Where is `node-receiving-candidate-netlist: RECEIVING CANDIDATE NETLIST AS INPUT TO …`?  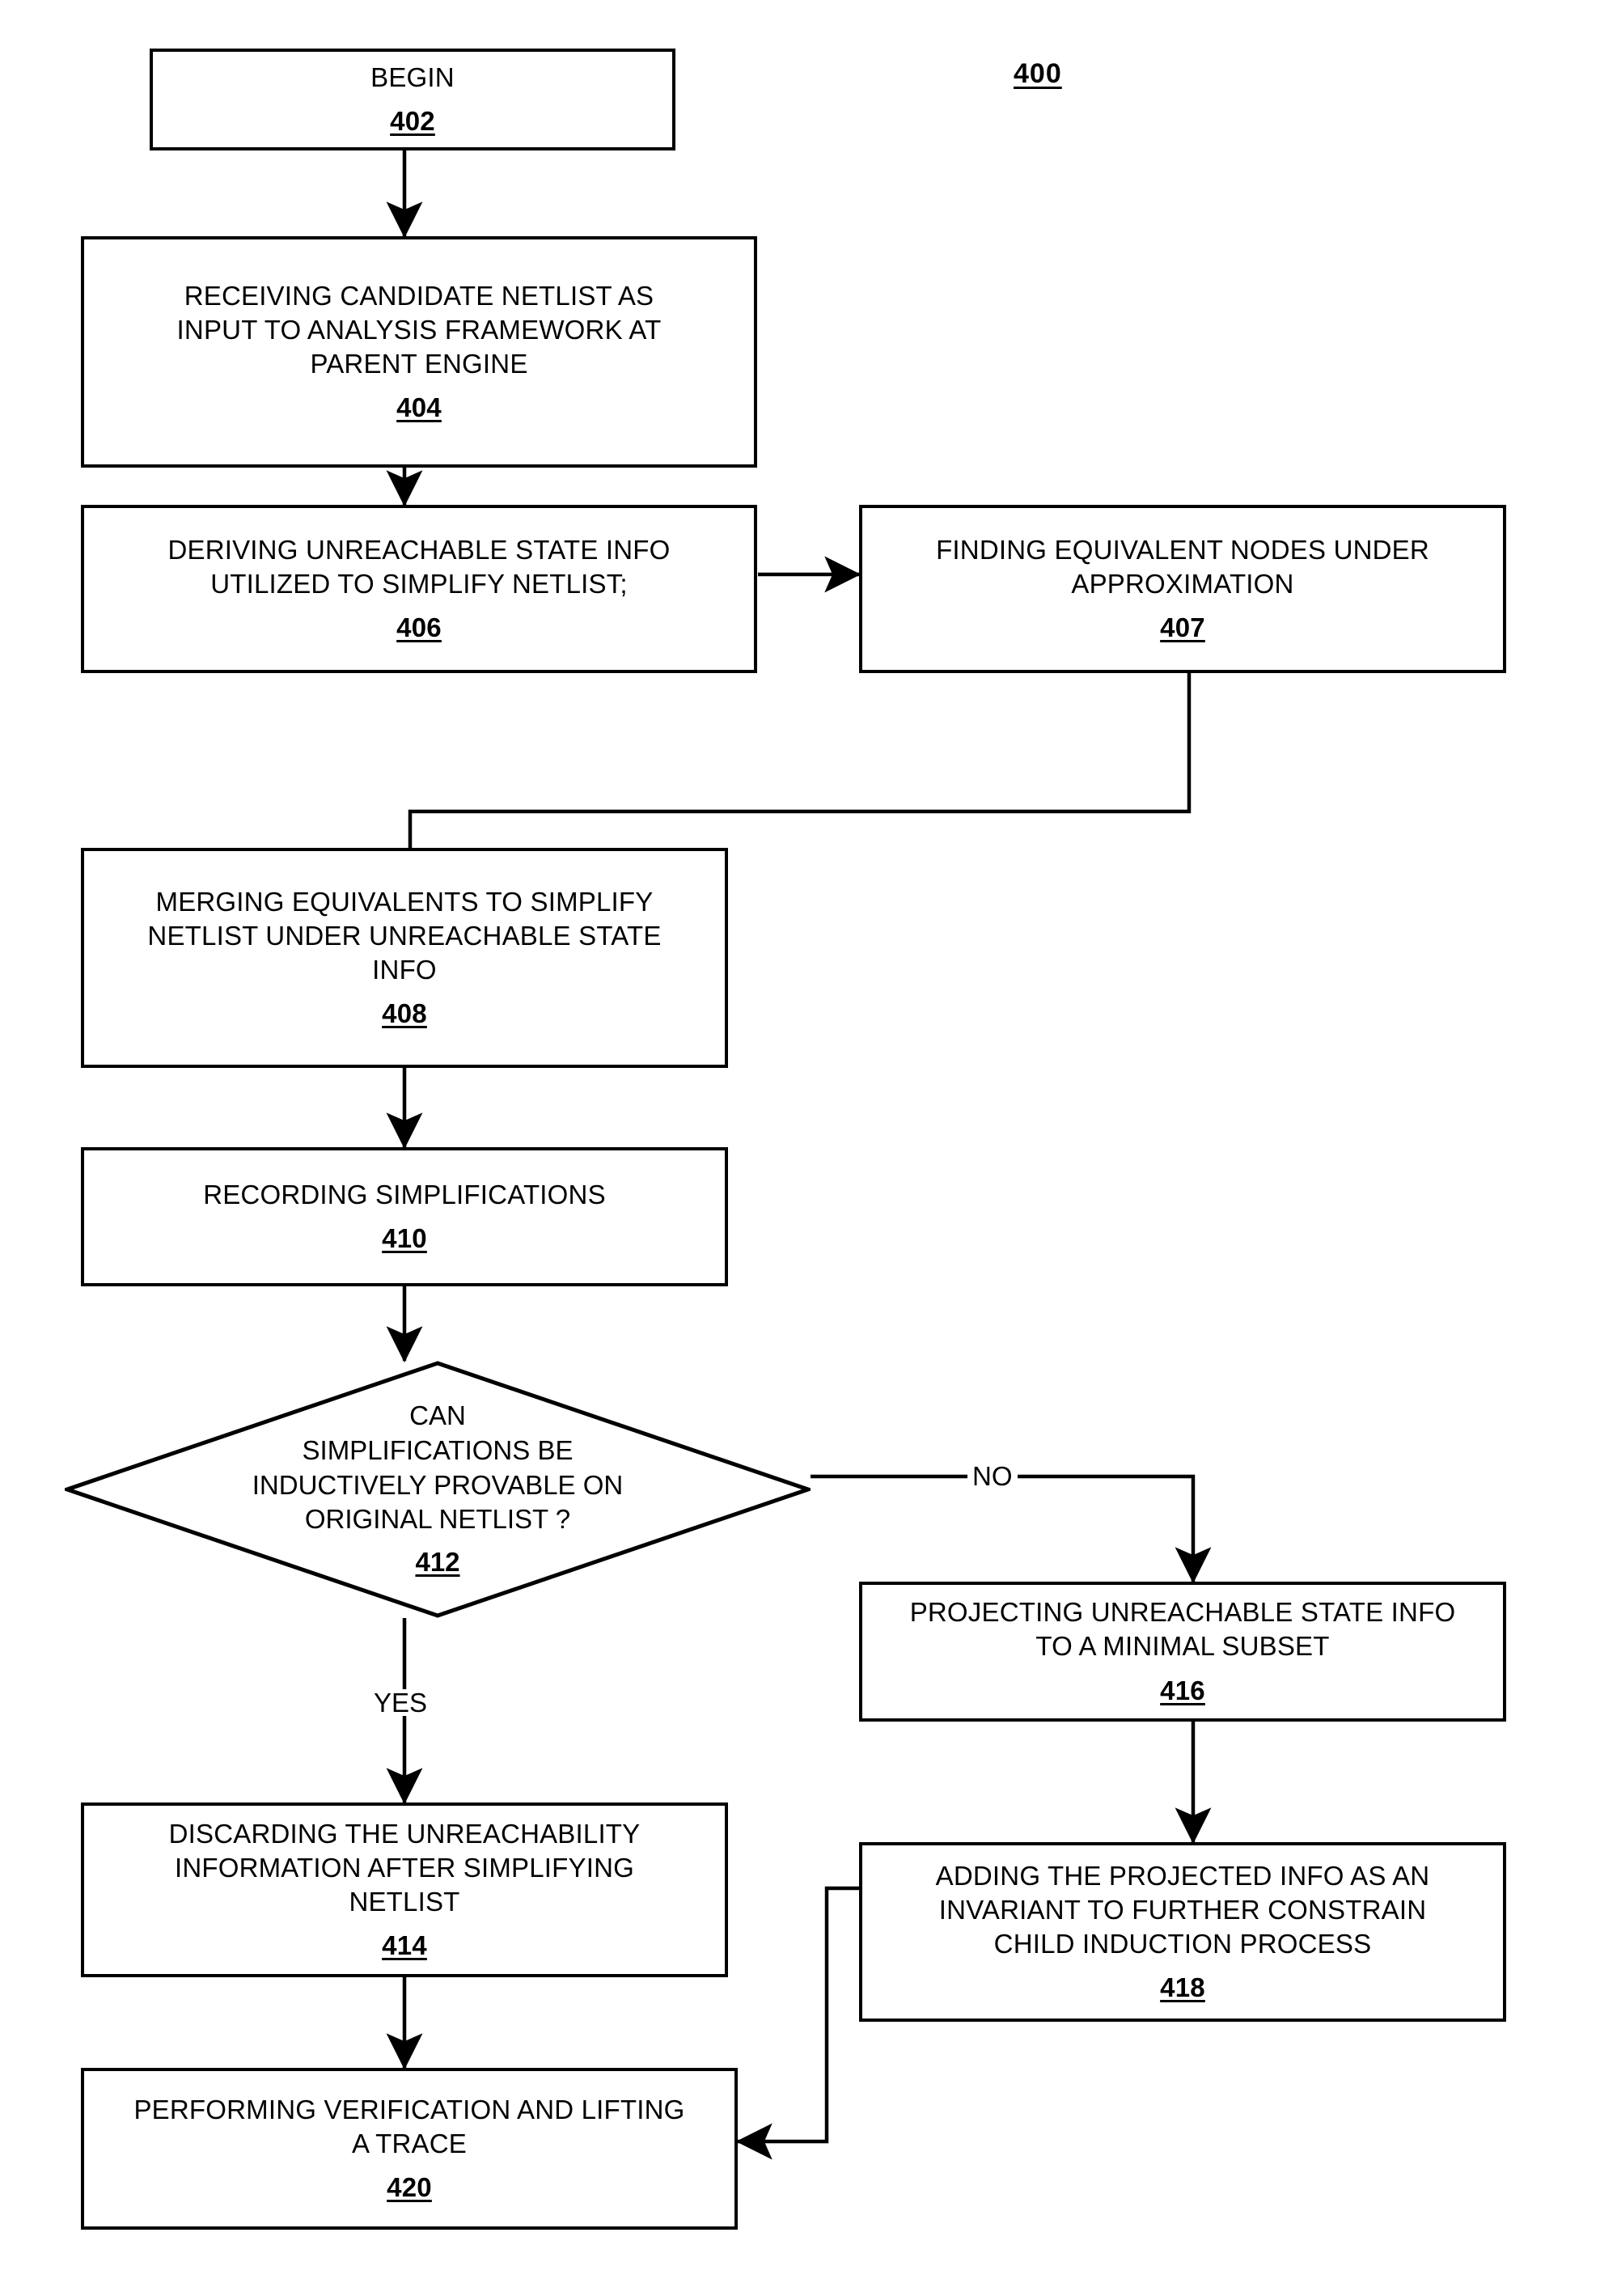 node-receiving-candidate-netlist: RECEIVING CANDIDATE NETLIST AS INPUT TO … is located at coordinates (419, 352).